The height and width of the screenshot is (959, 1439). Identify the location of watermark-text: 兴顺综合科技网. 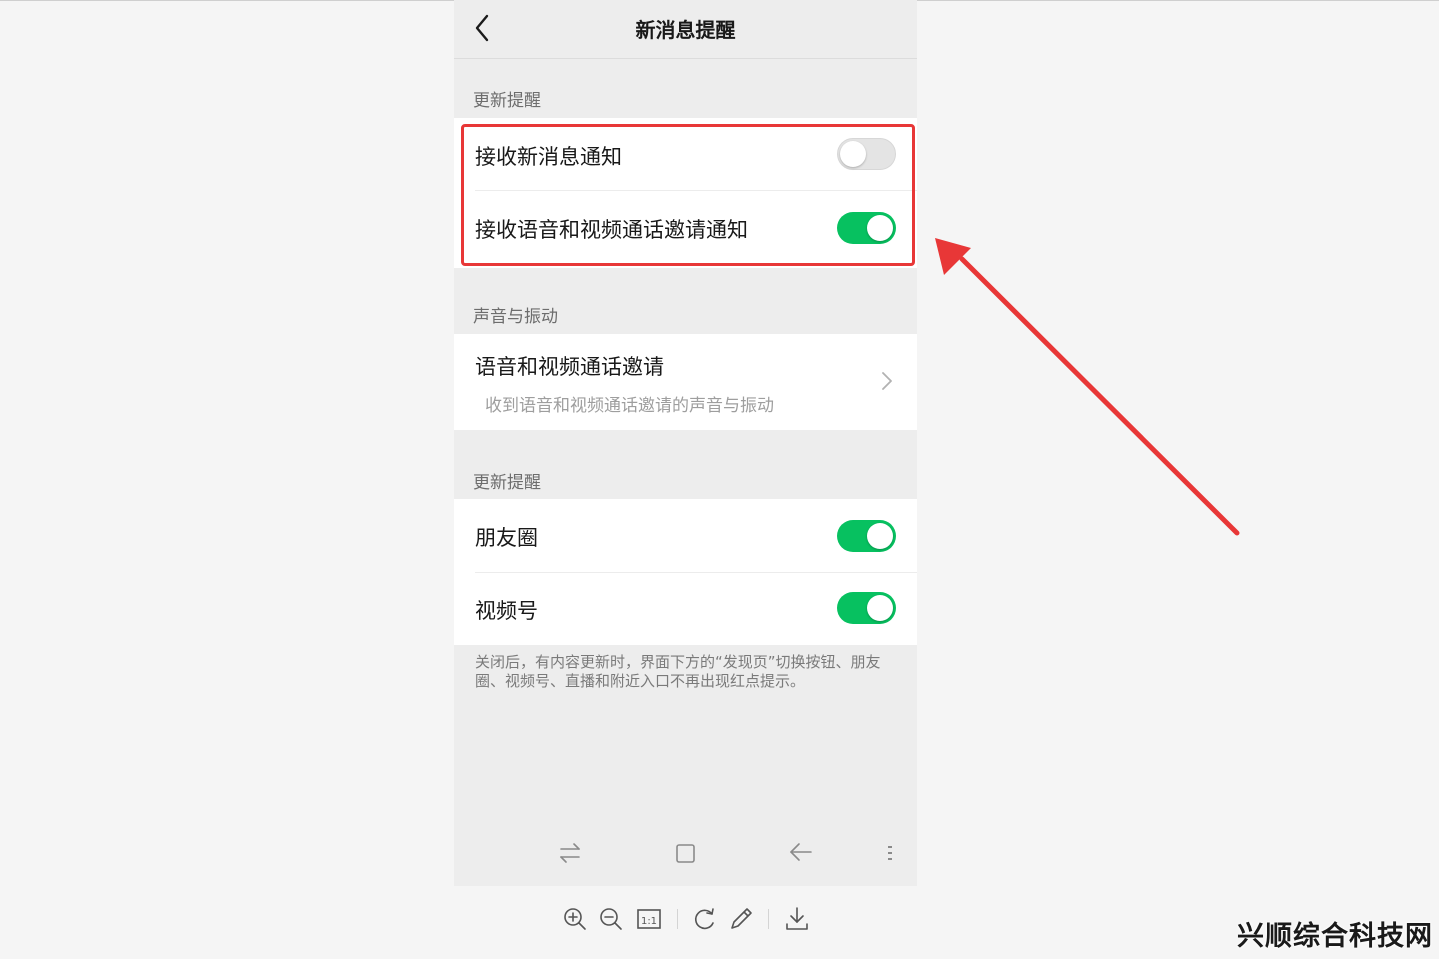
(1335, 936).